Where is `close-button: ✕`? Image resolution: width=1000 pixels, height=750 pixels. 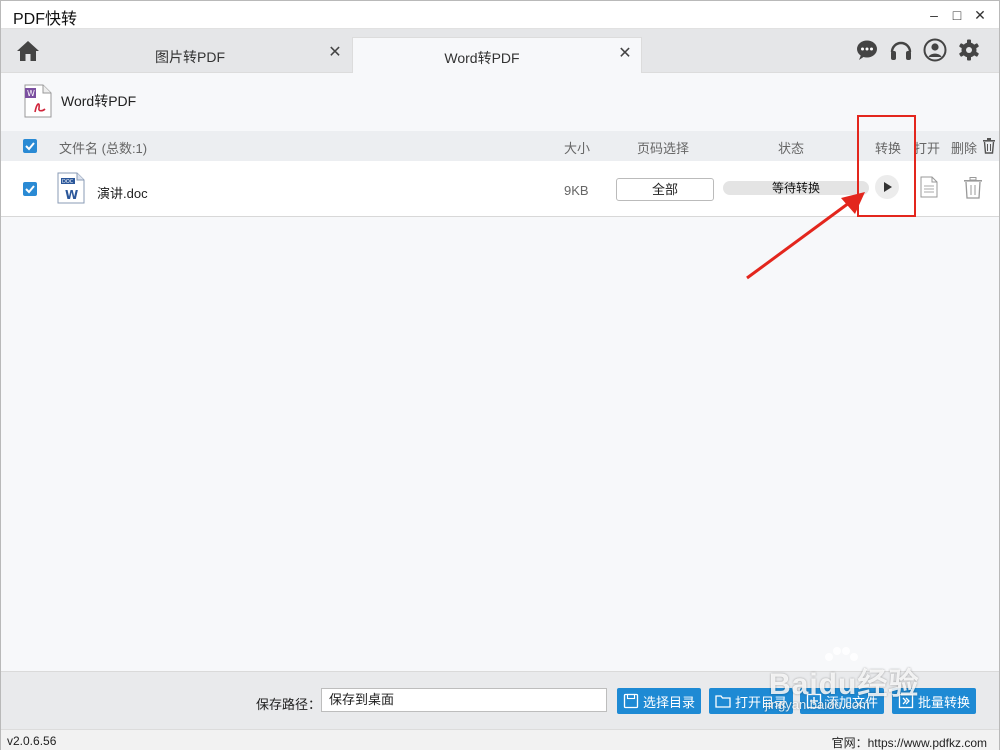 close-button: ✕ is located at coordinates (980, 15).